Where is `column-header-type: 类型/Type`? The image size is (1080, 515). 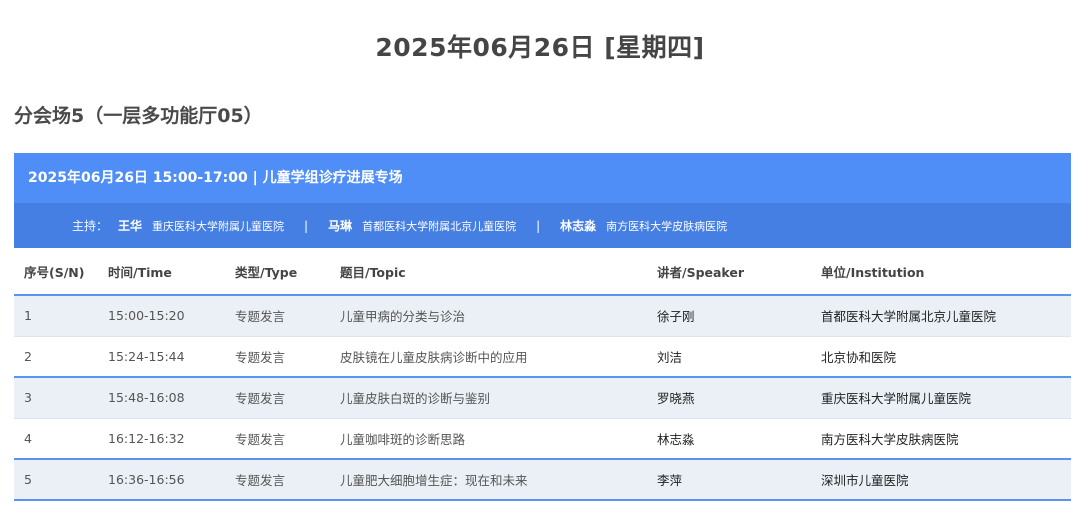
column-header-type: 类型/Type is located at coordinates (277, 272).